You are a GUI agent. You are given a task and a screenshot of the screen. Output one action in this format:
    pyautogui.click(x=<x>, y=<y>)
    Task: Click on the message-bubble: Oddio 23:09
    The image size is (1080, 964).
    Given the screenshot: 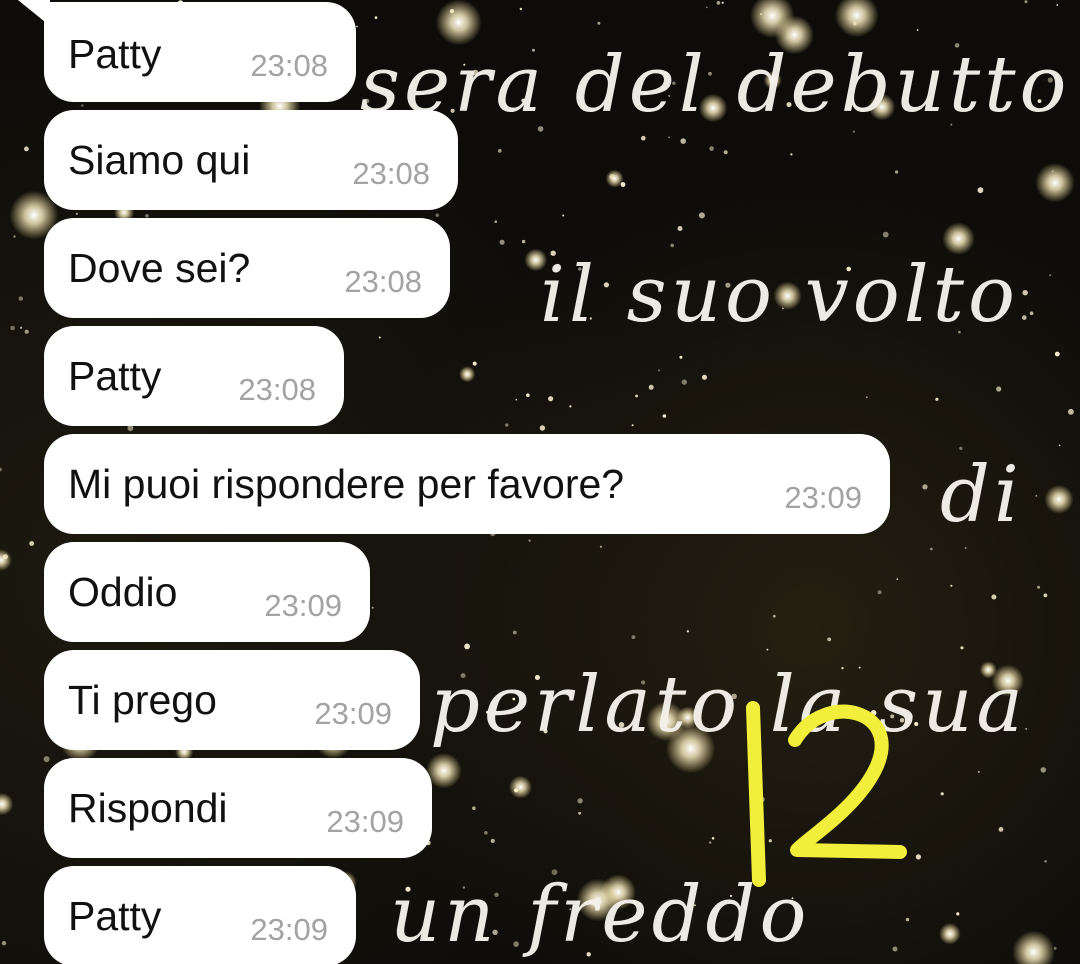 What is the action you would take?
    pyautogui.click(x=207, y=592)
    